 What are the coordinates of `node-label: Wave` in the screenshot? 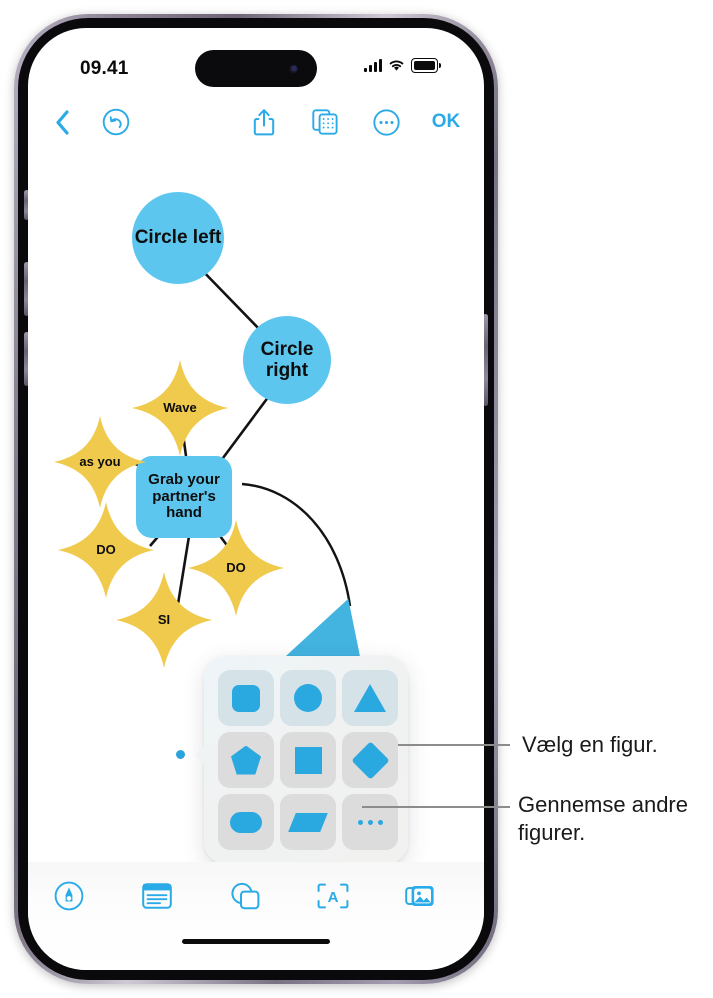 It's located at (180, 407).